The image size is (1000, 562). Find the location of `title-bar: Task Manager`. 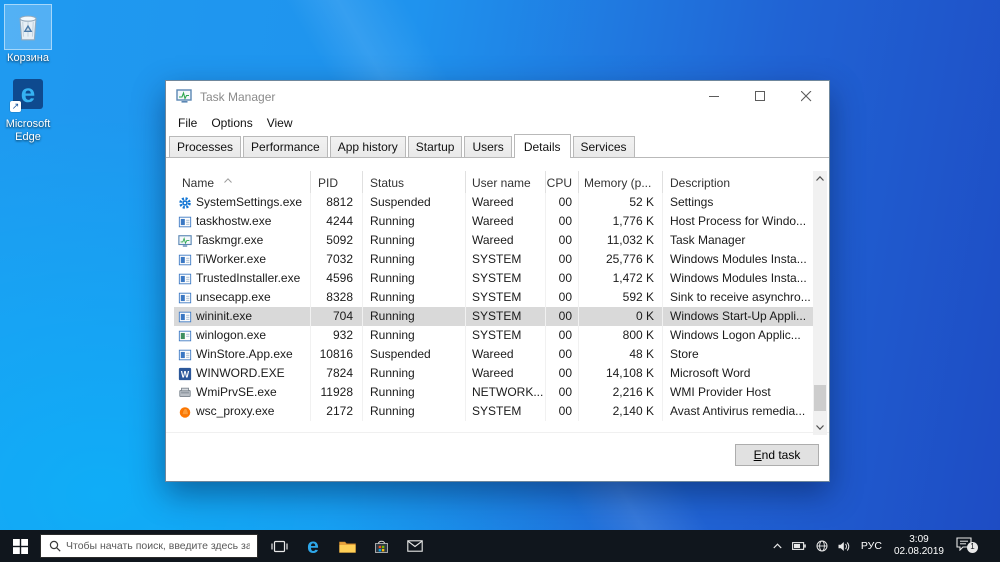

title-bar: Task Manager is located at coordinates (497, 96).